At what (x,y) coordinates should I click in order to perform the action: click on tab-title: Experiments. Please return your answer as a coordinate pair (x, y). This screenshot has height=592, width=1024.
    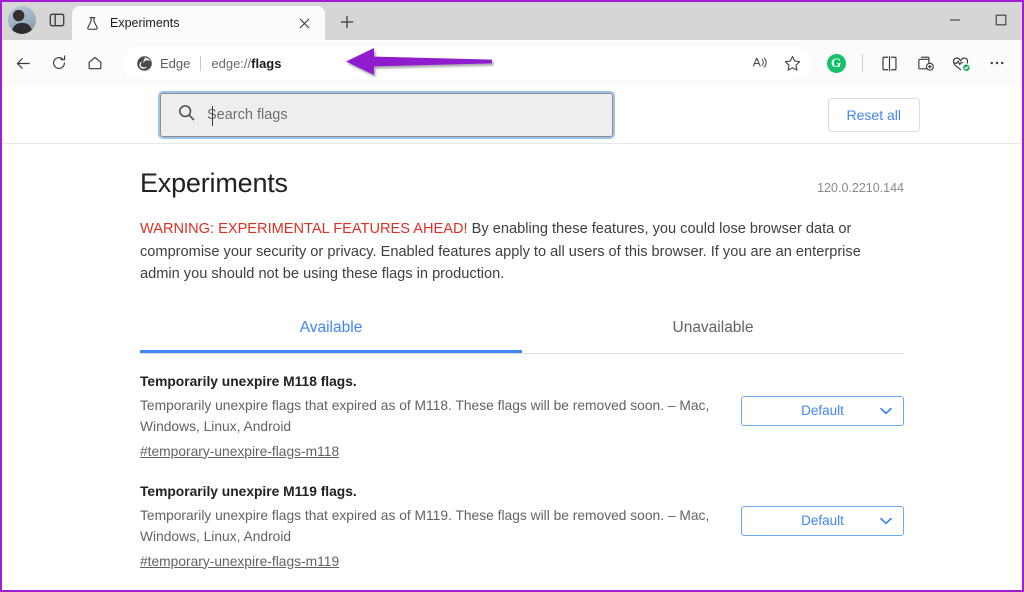
    Looking at the image, I should click on (145, 23).